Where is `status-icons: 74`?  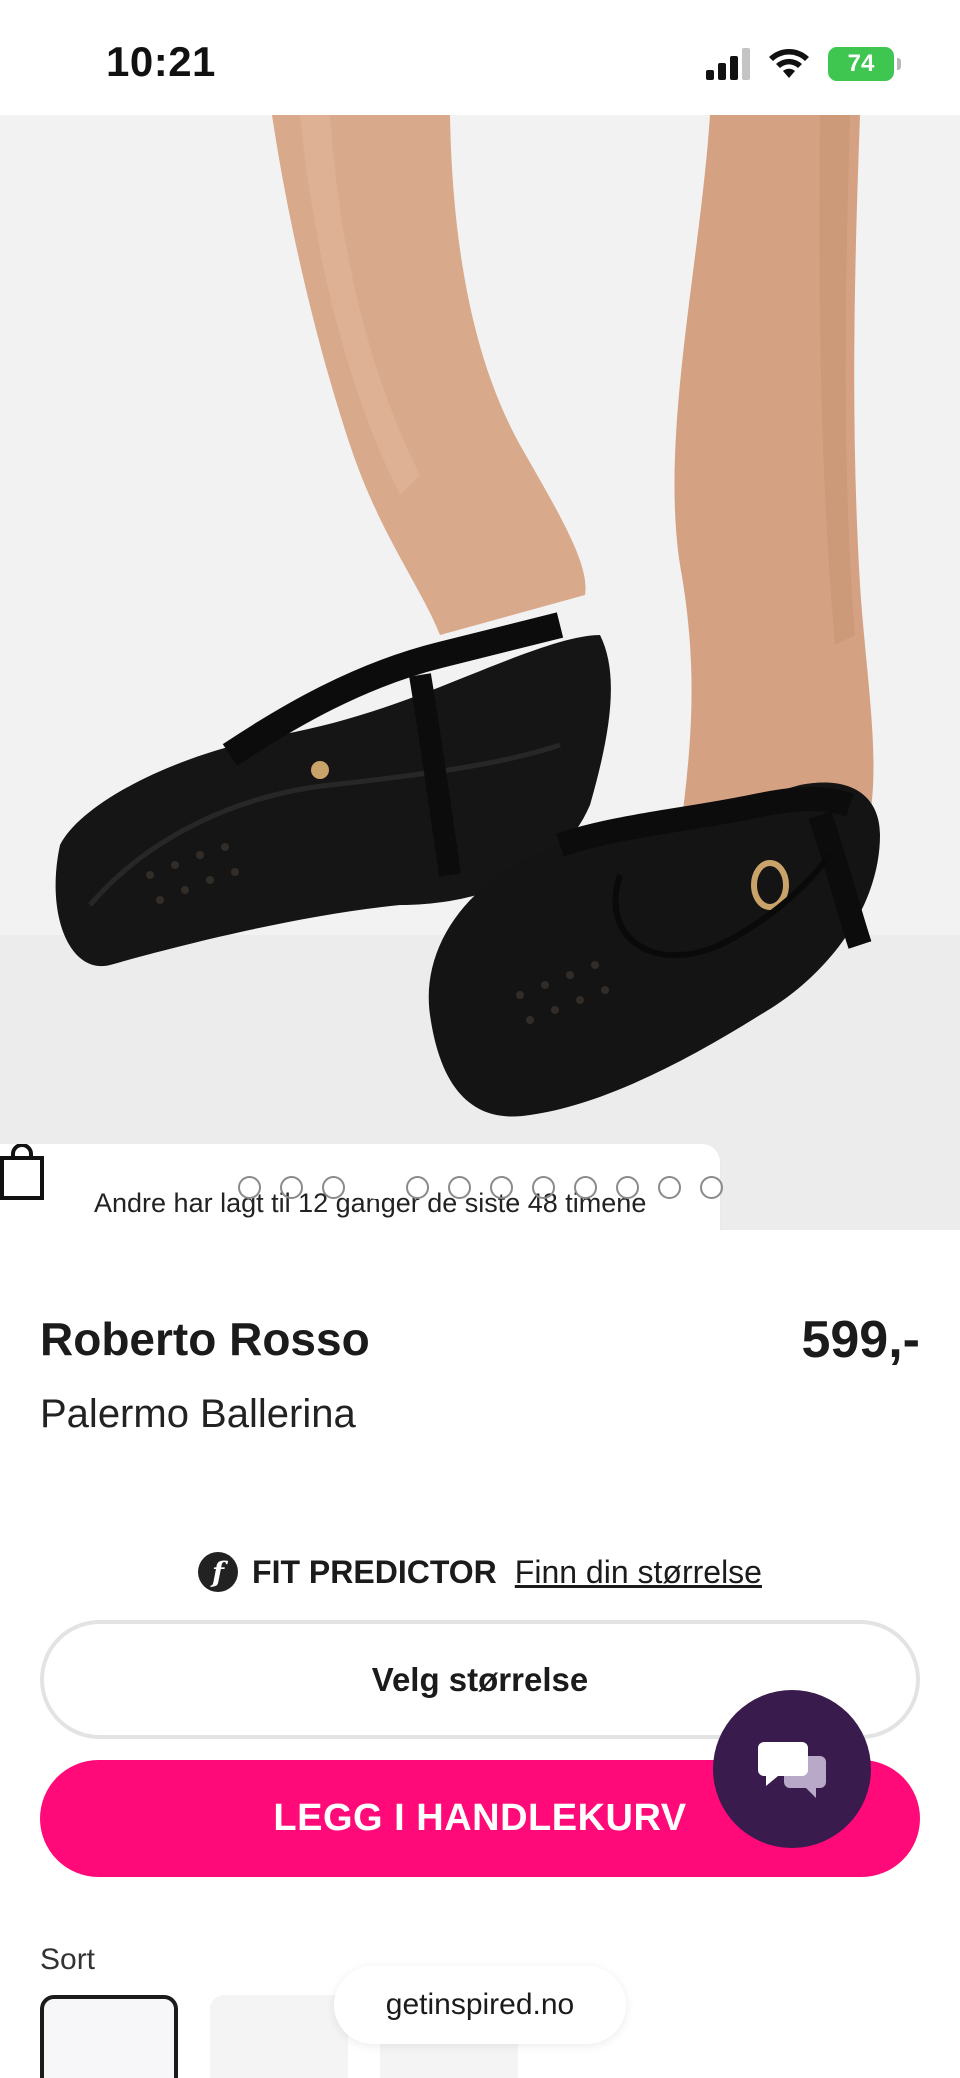 status-icons: 74 is located at coordinates (803, 64).